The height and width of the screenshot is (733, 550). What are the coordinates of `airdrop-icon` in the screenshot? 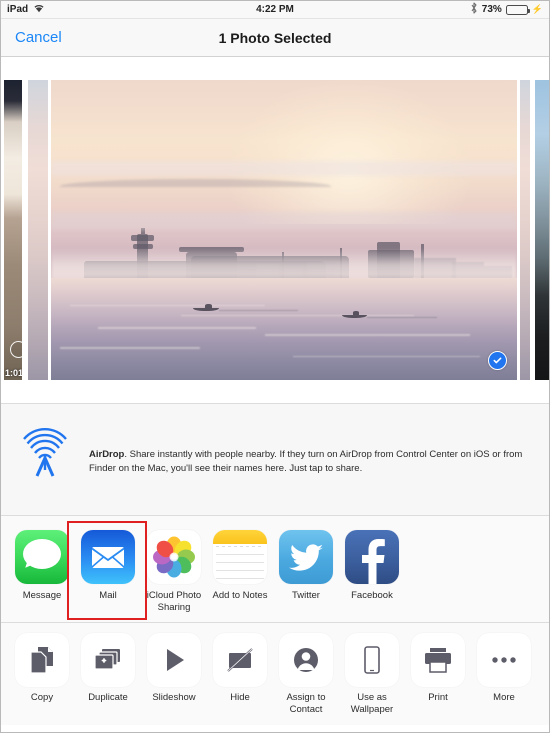 It's located at (45, 458).